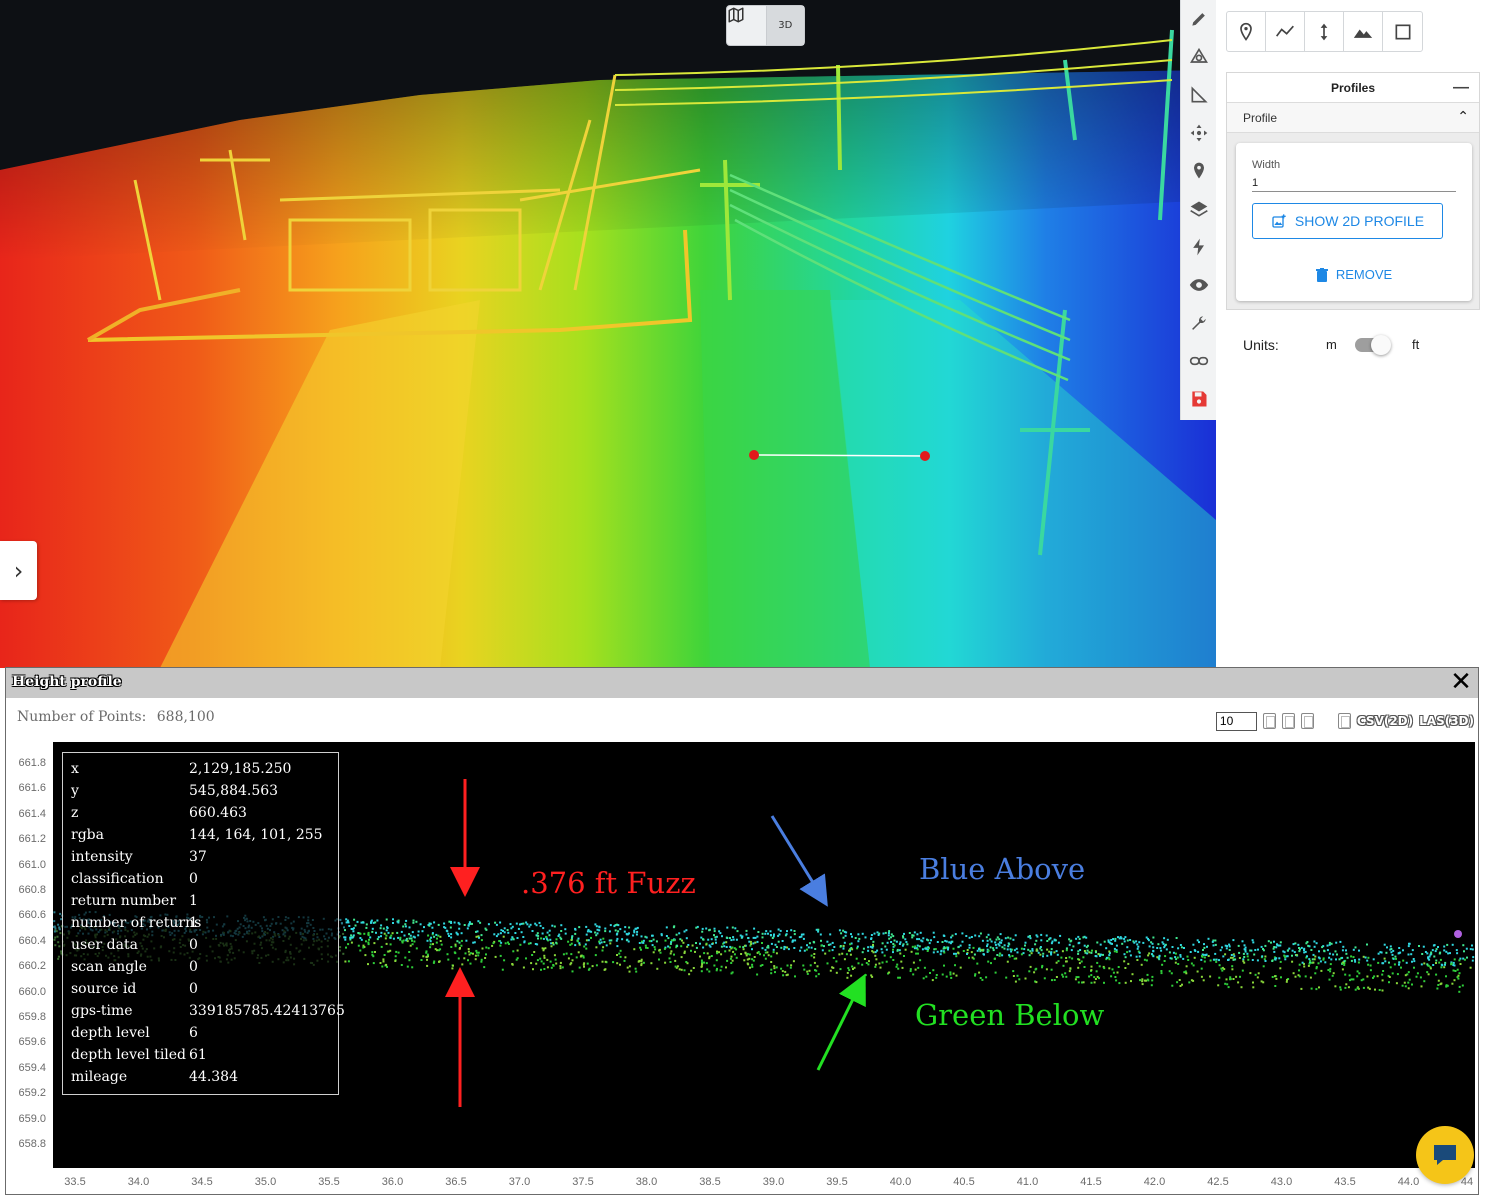  What do you see at coordinates (32, 1118) in the screenshot?
I see `y-tick-label: 659.0` at bounding box center [32, 1118].